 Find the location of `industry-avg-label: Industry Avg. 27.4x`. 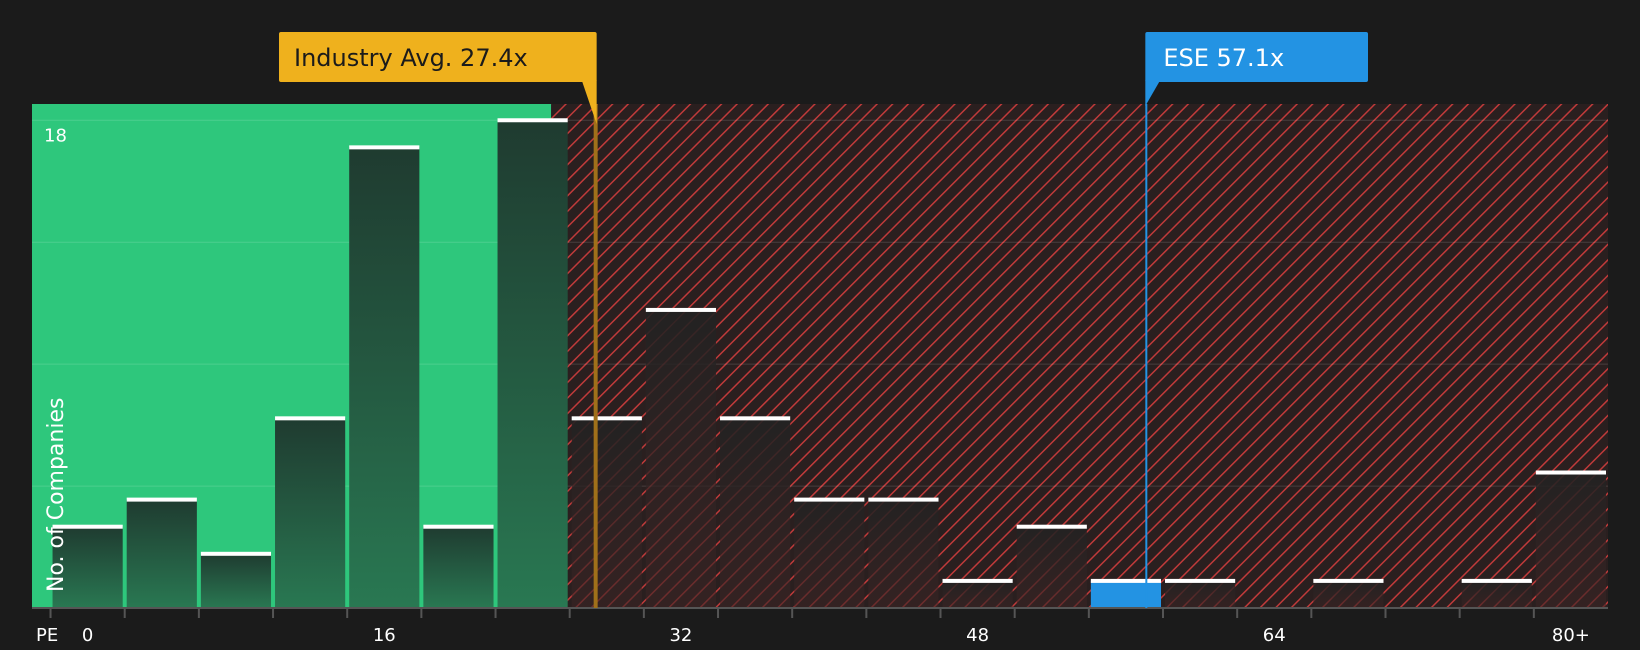

industry-avg-label: Industry Avg. 27.4x is located at coordinates (411, 58).